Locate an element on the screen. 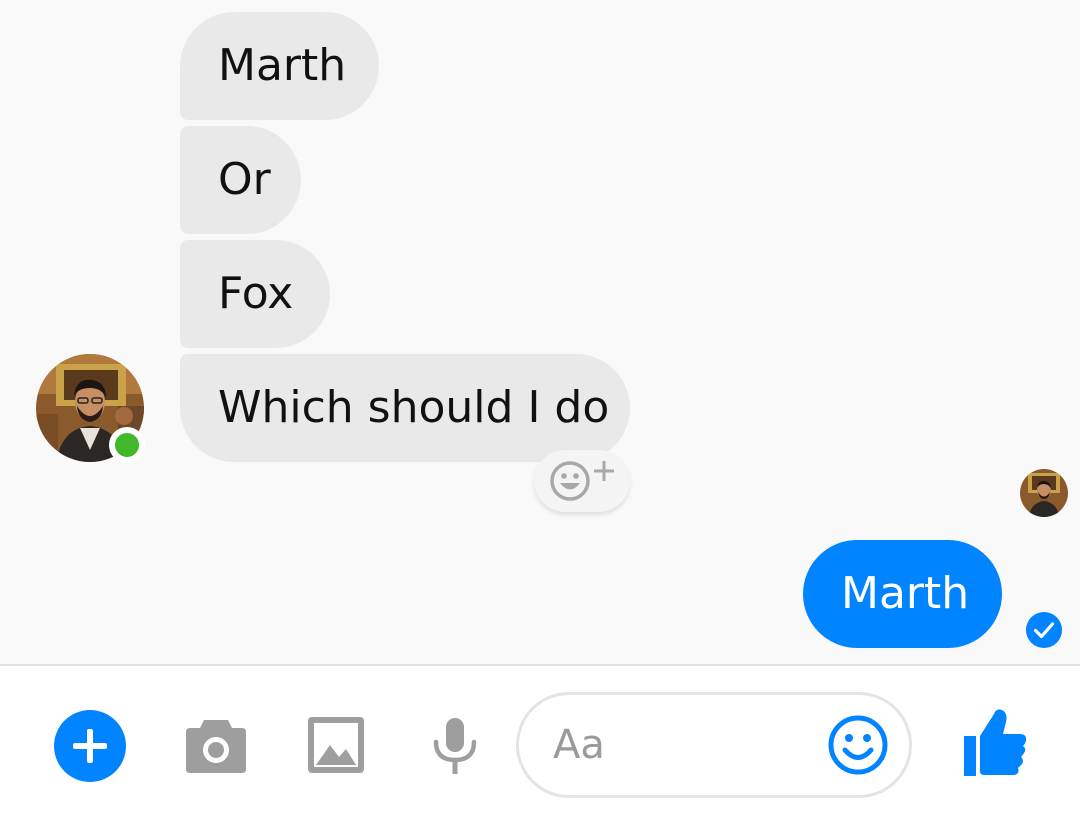 Image resolution: width=1080 pixels, height=822 pixels. thumbs-up-icon is located at coordinates (996, 742).